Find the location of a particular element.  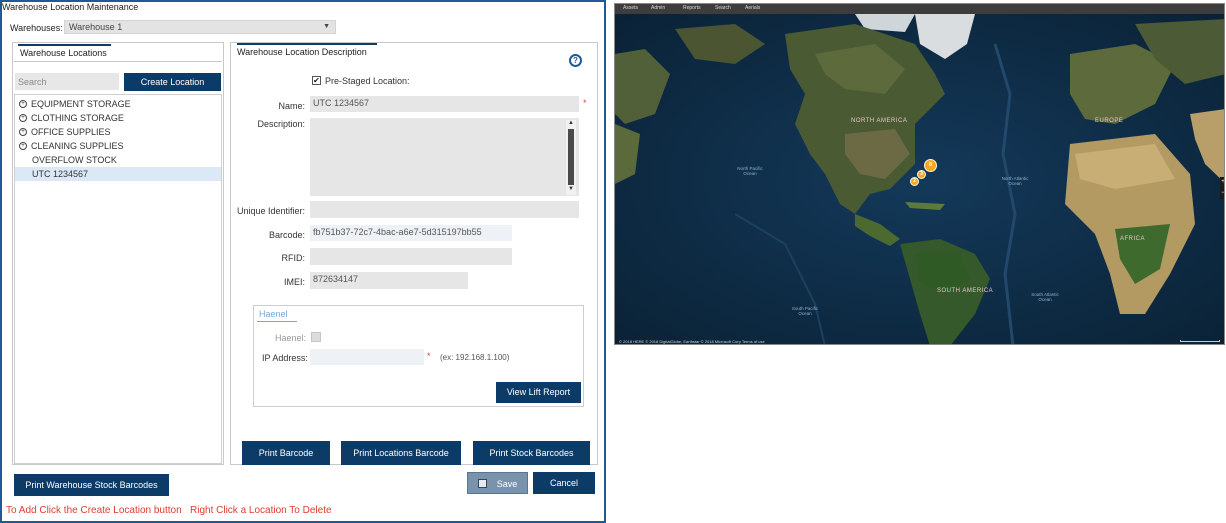

continent-label: AFRICA is located at coordinates (1133, 239).